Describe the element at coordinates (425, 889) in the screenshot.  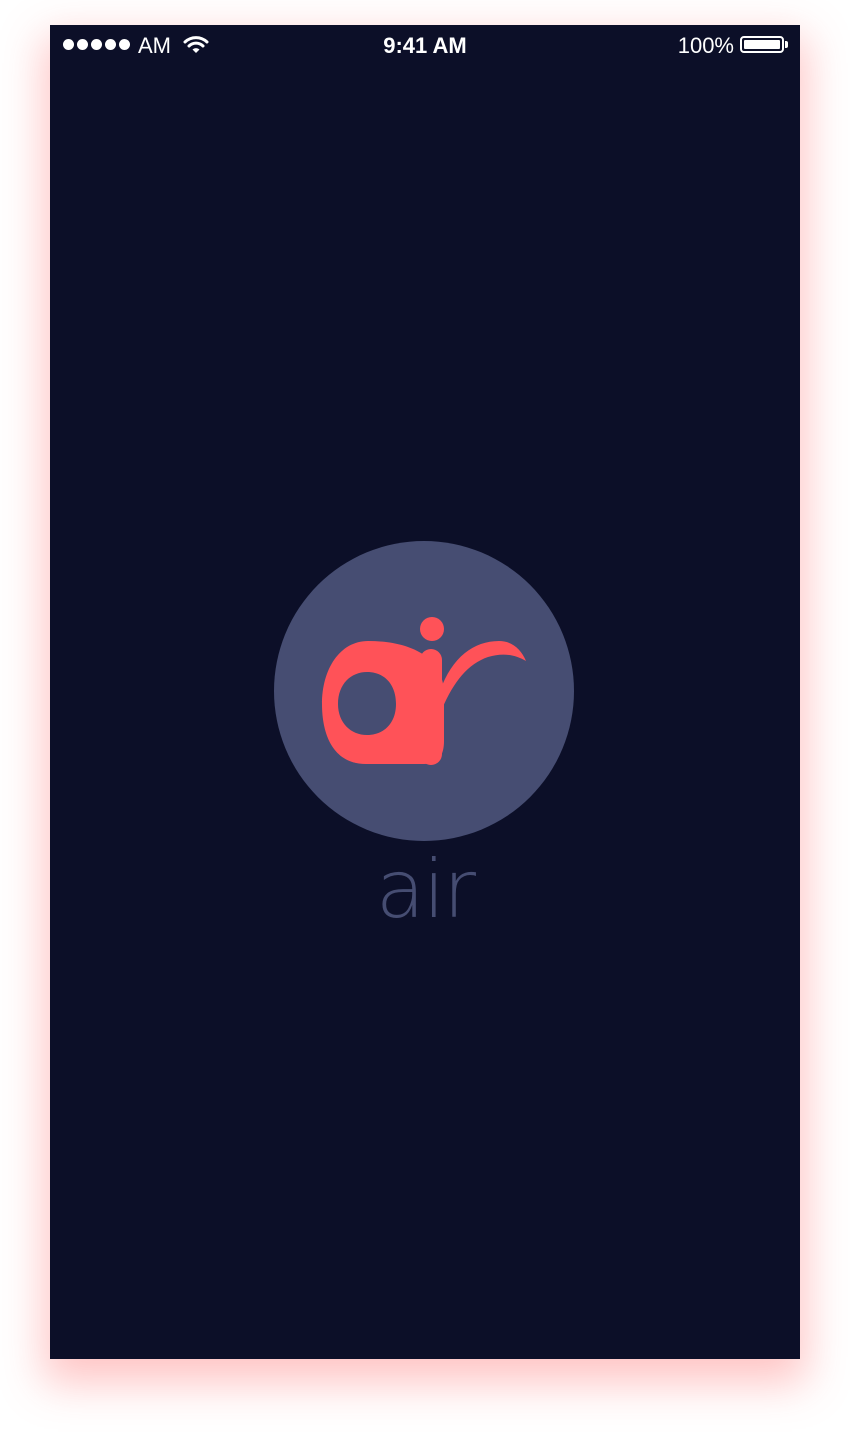
I see `app-name-wordmark: air` at that location.